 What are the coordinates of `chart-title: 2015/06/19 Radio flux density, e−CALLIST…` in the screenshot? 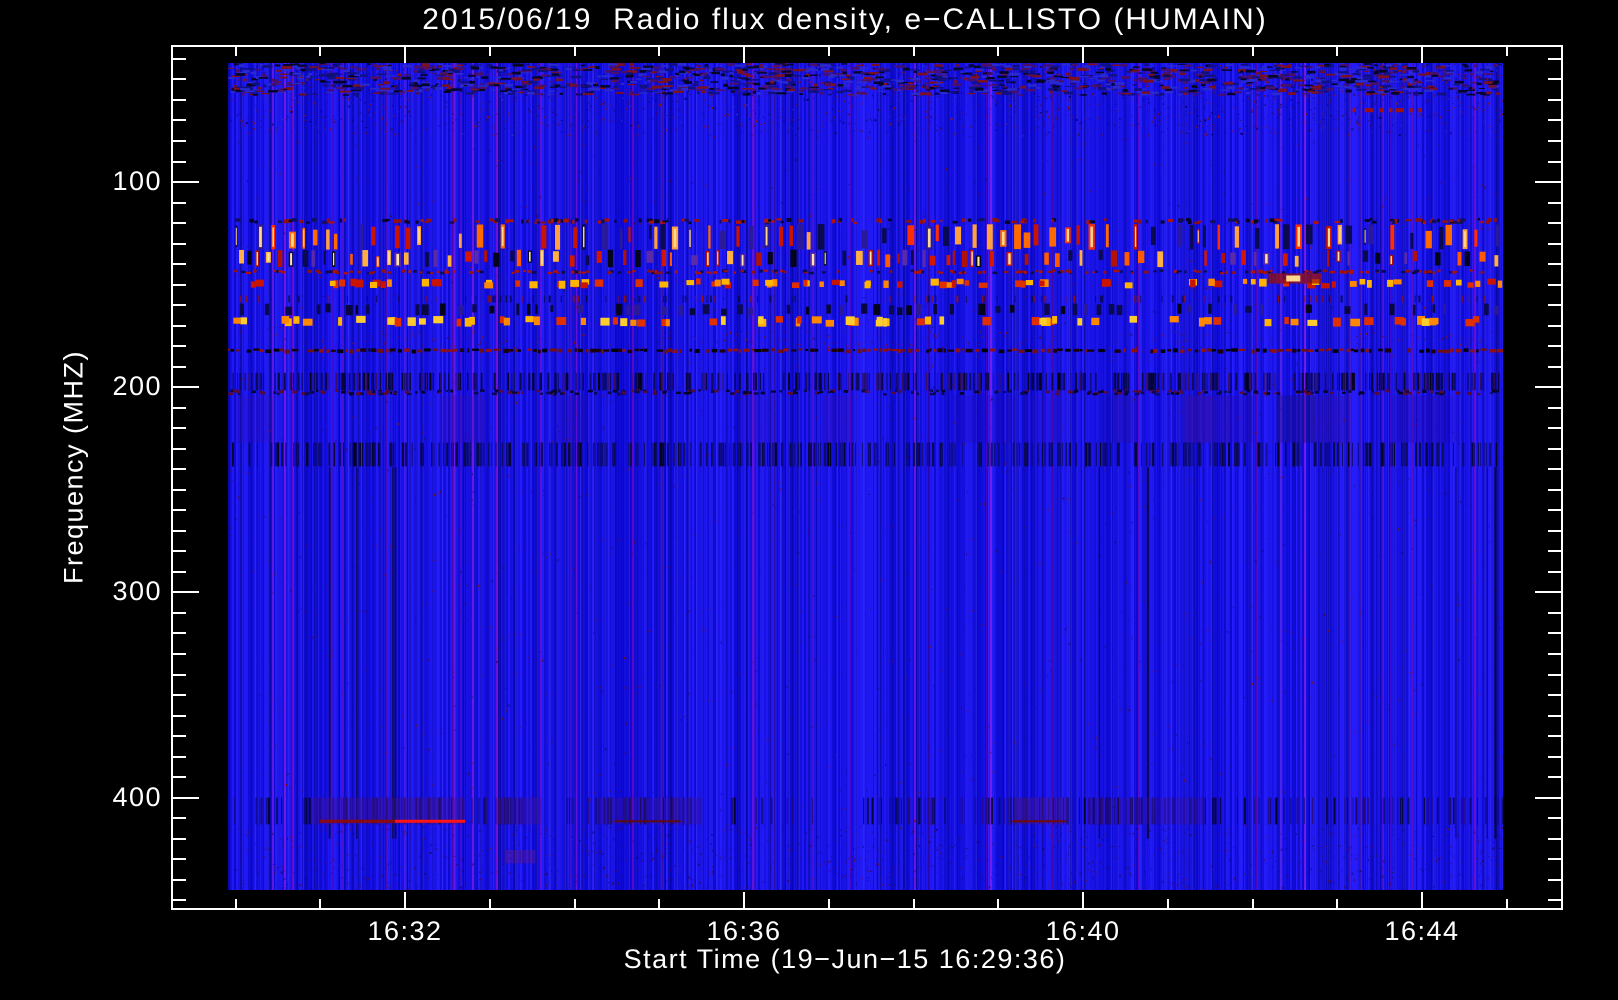 It's located at (845, 19).